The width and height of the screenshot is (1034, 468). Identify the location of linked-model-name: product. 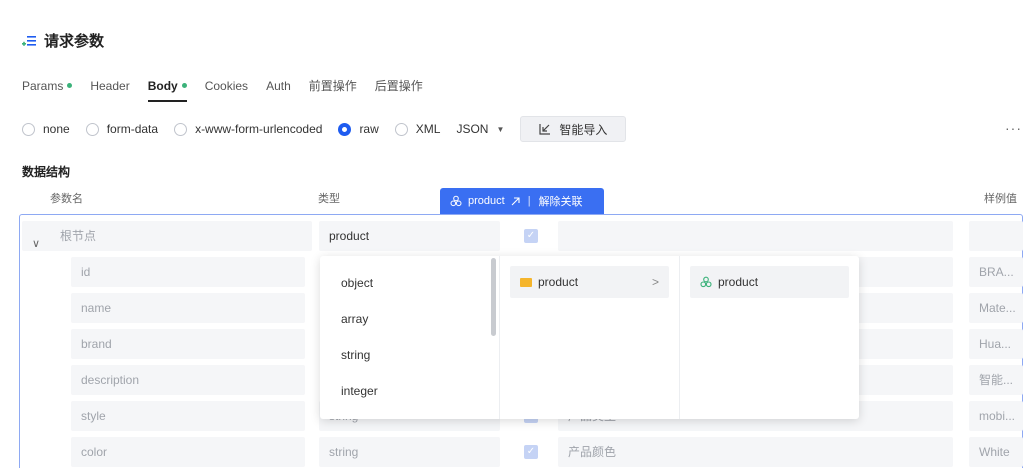
(486, 201).